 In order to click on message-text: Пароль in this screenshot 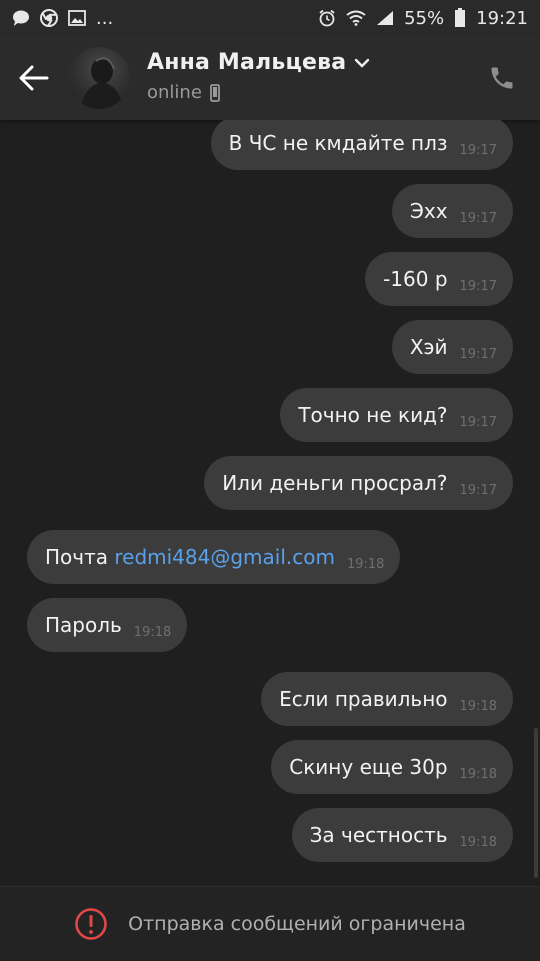, I will do `click(83, 625)`.